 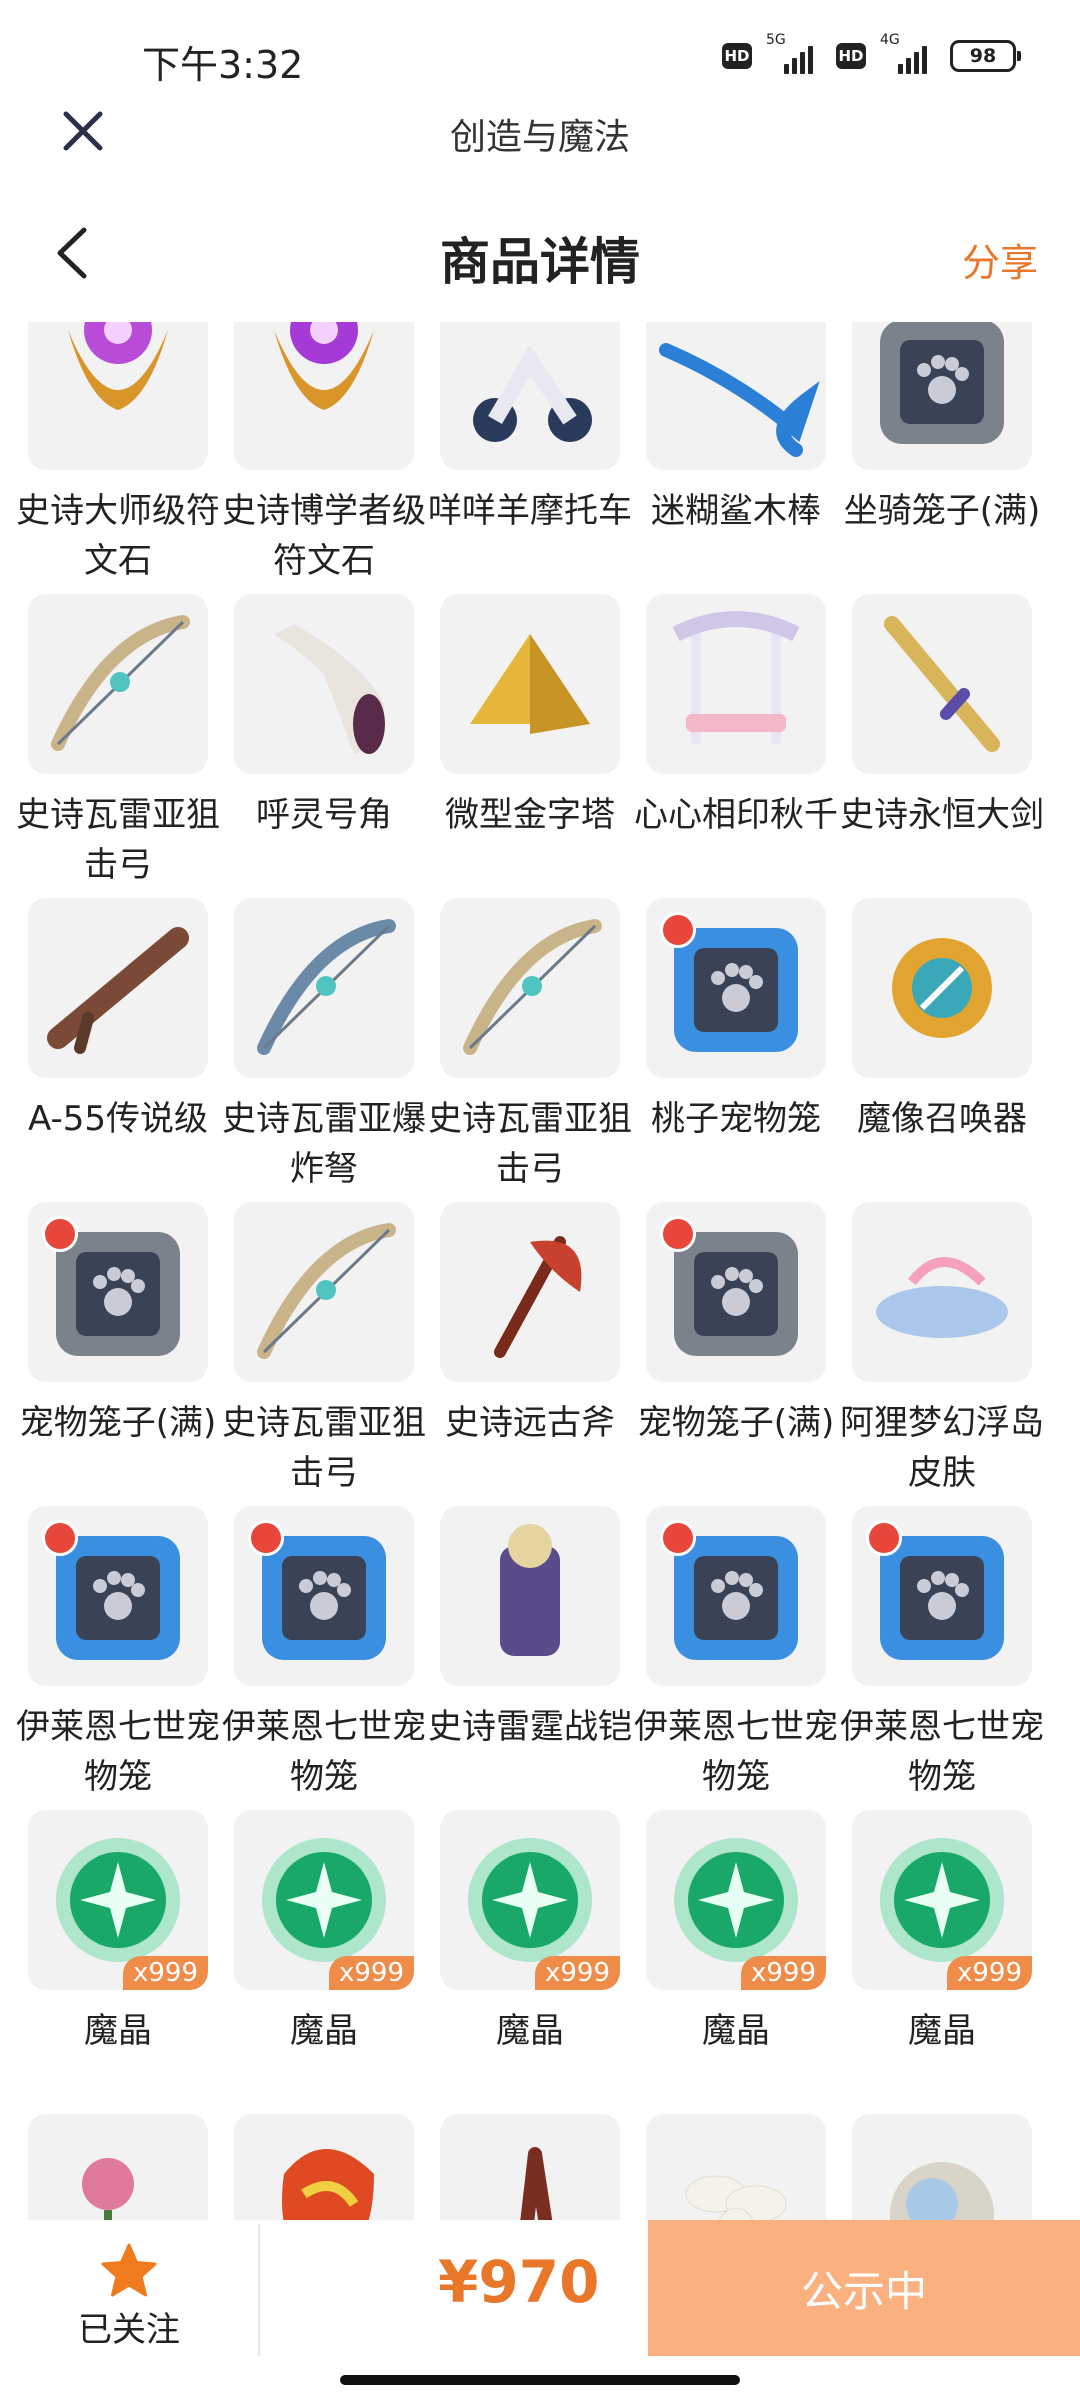 I want to click on item-card: x500, so click(x=321, y=2167).